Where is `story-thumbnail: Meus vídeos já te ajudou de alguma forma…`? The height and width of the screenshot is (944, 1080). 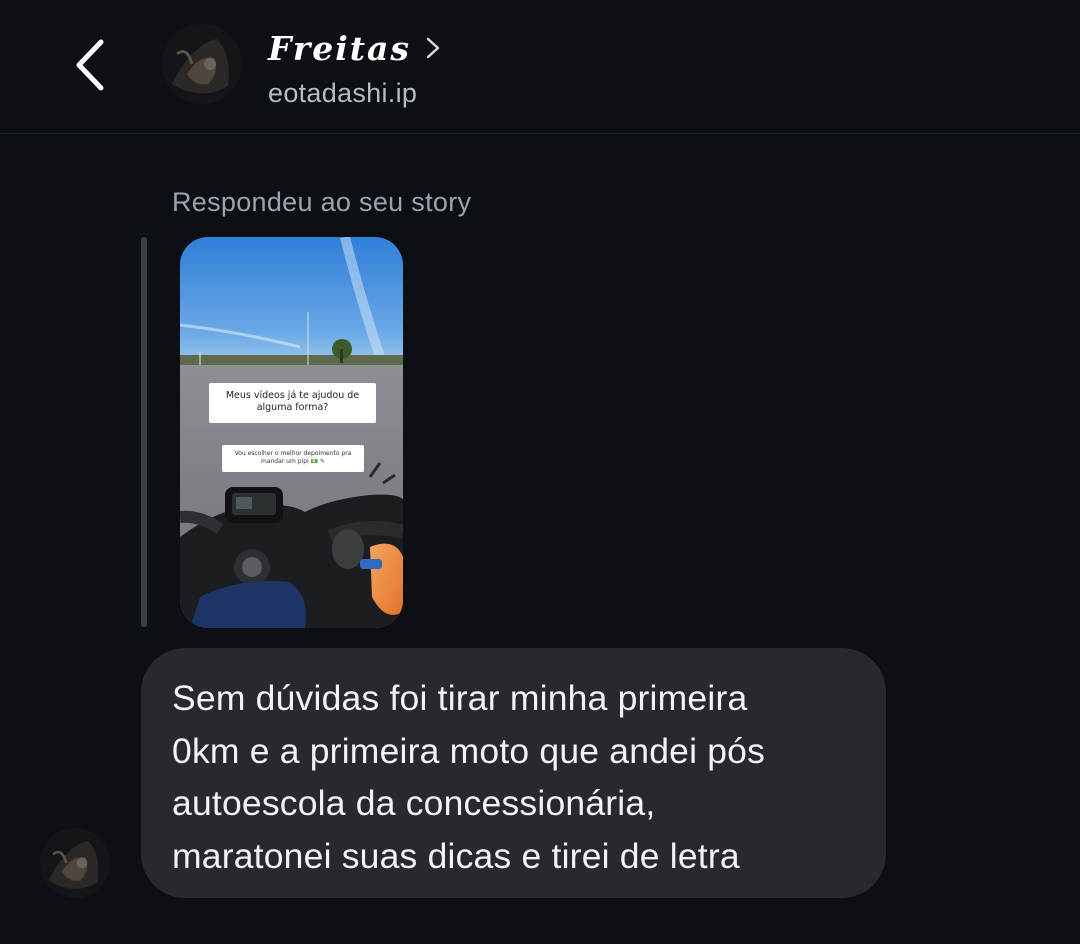 story-thumbnail: Meus vídeos já te ajudou de alguma forma… is located at coordinates (291, 432).